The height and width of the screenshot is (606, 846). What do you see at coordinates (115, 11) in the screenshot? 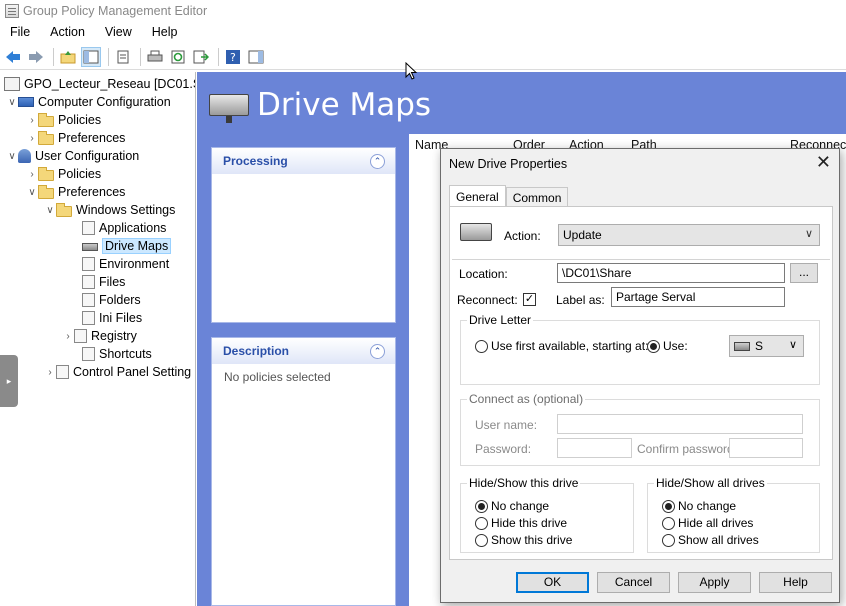
I see `window-title: Group Policy Management Editor` at bounding box center [115, 11].